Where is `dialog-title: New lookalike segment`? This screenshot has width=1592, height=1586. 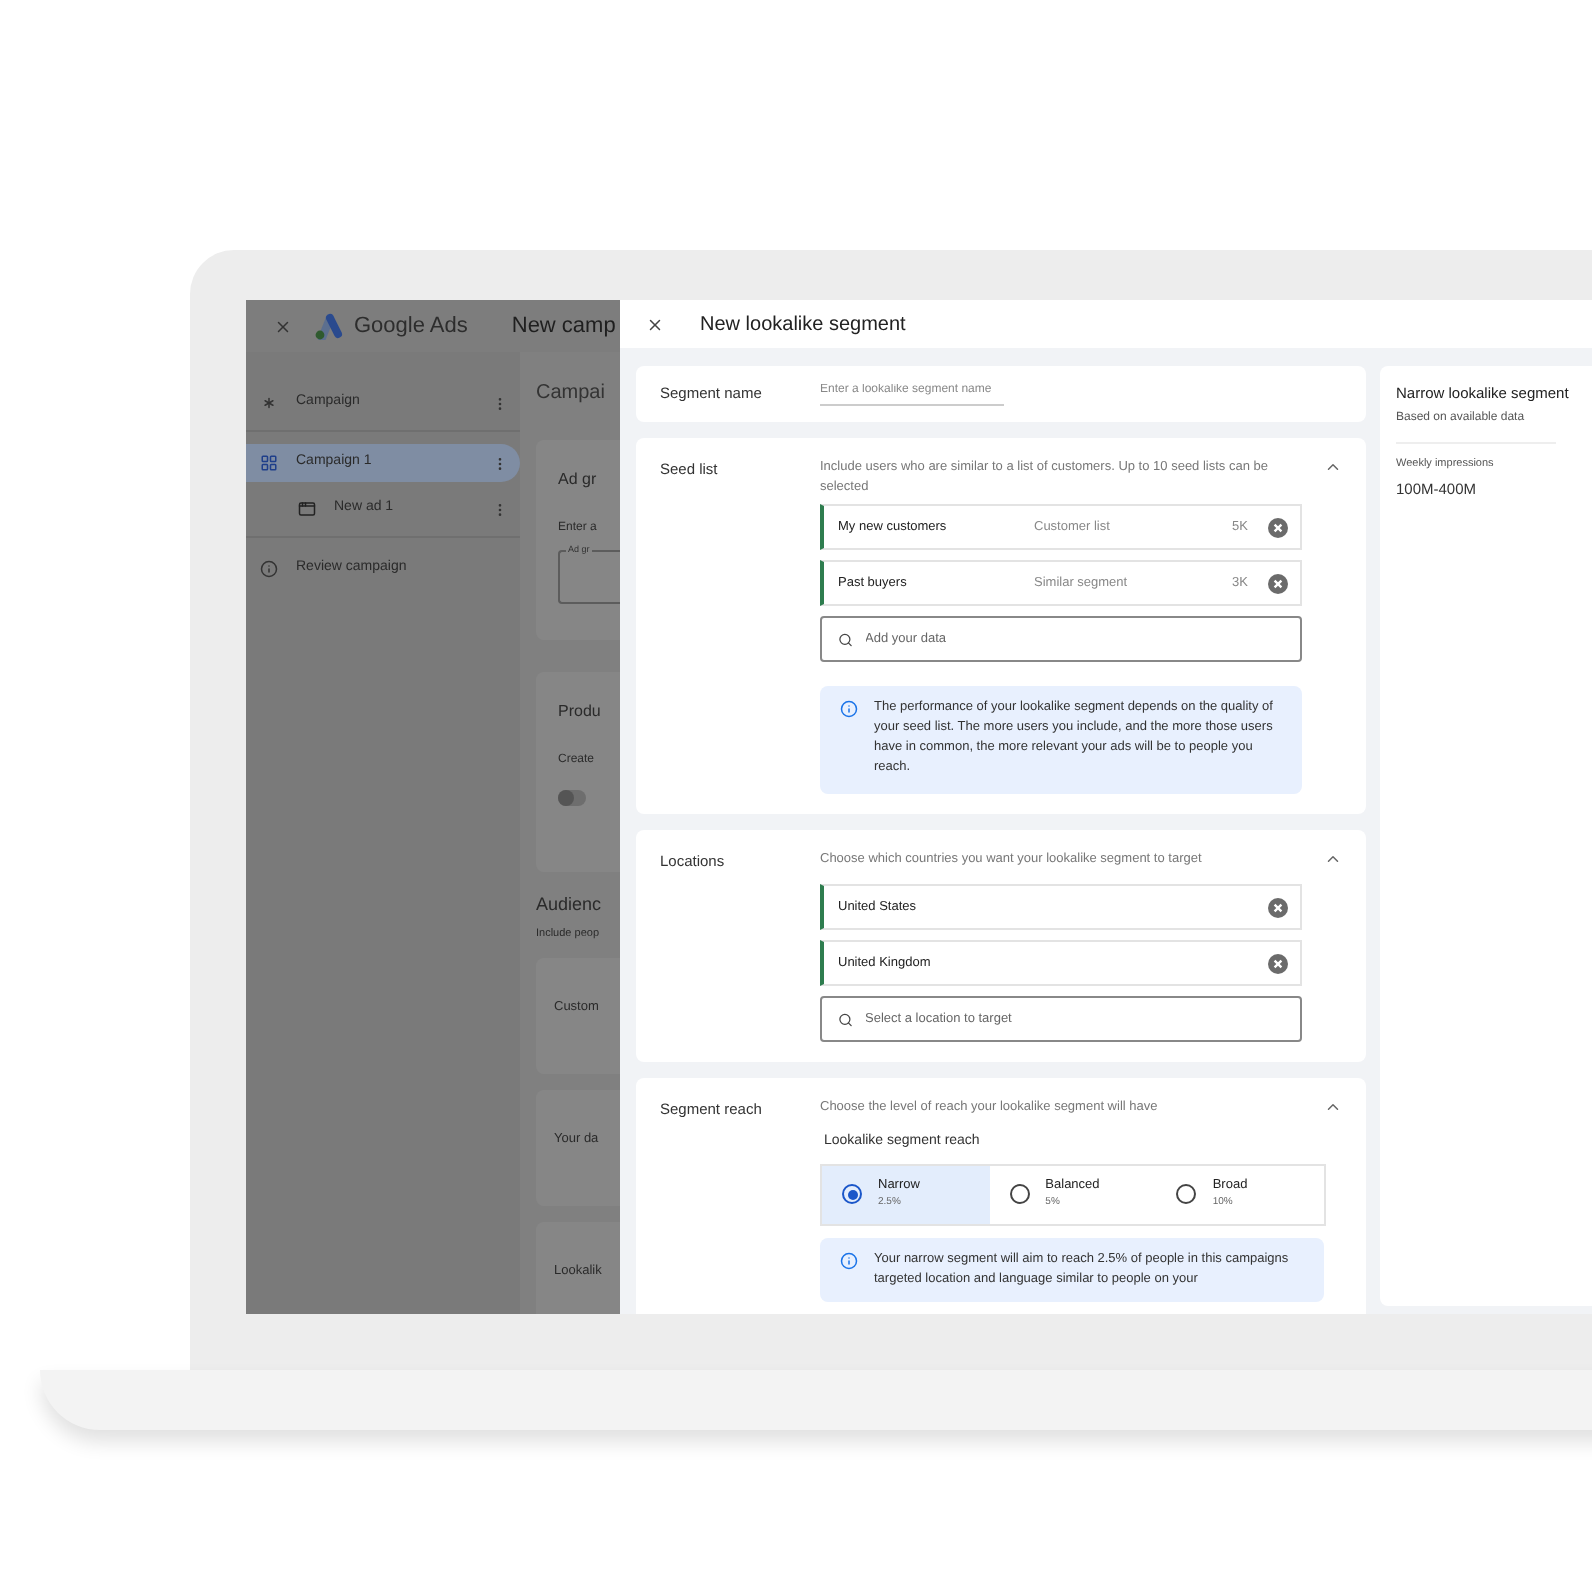
dialog-title: New lookalike segment is located at coordinates (803, 325).